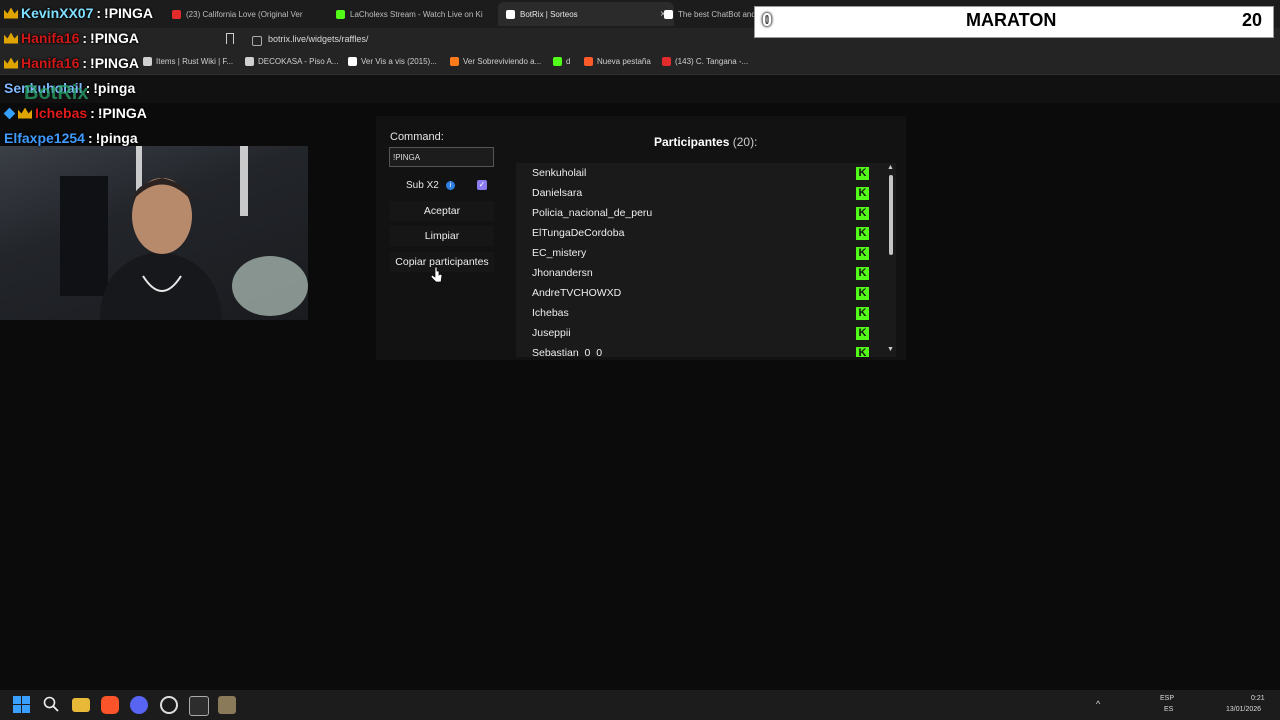 This screenshot has height=720, width=1280. I want to click on participant-name: Juseppii, so click(551, 333).